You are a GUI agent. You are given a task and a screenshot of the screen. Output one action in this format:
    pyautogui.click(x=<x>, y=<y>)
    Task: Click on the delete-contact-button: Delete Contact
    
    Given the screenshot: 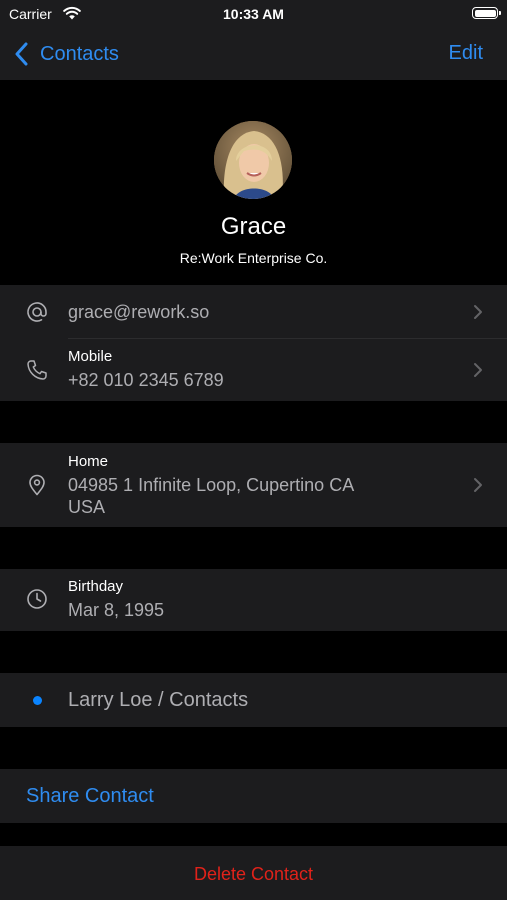 What is the action you would take?
    pyautogui.click(x=253, y=874)
    